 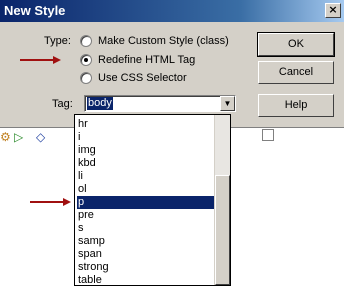 I want to click on radio-custom-style-label: Make Custom Style (class), so click(x=163, y=41).